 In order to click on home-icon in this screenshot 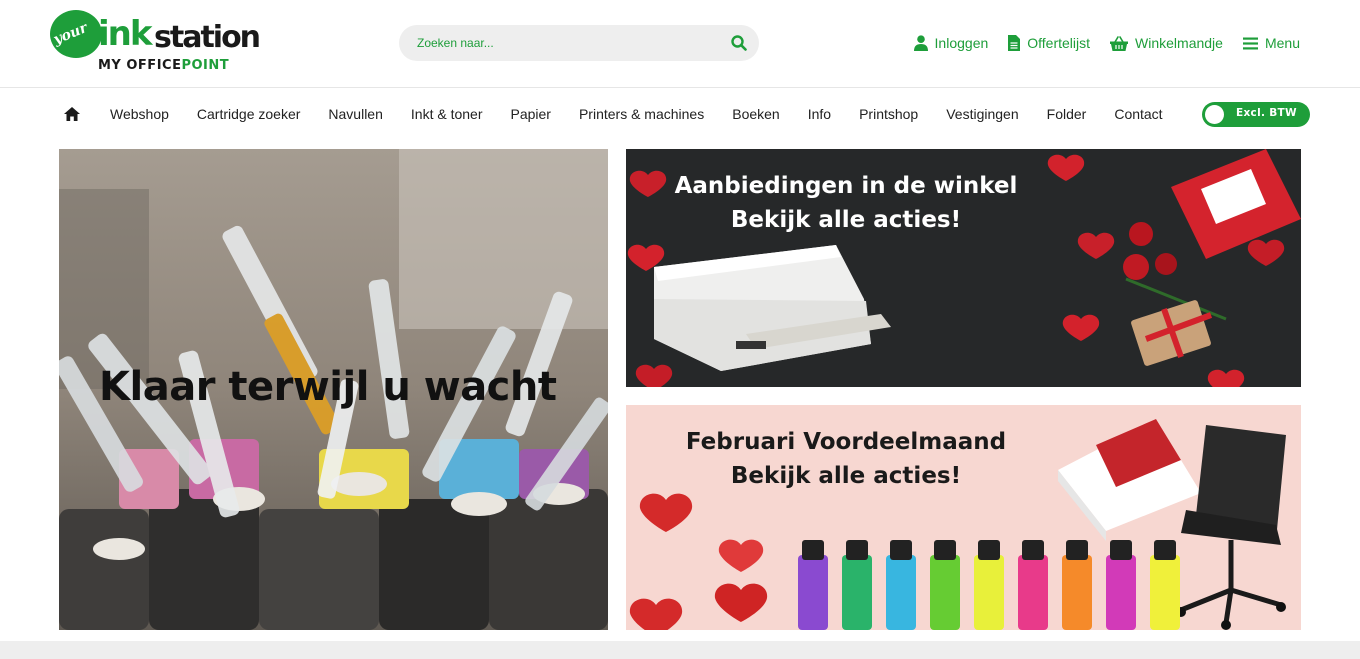, I will do `click(72, 114)`.